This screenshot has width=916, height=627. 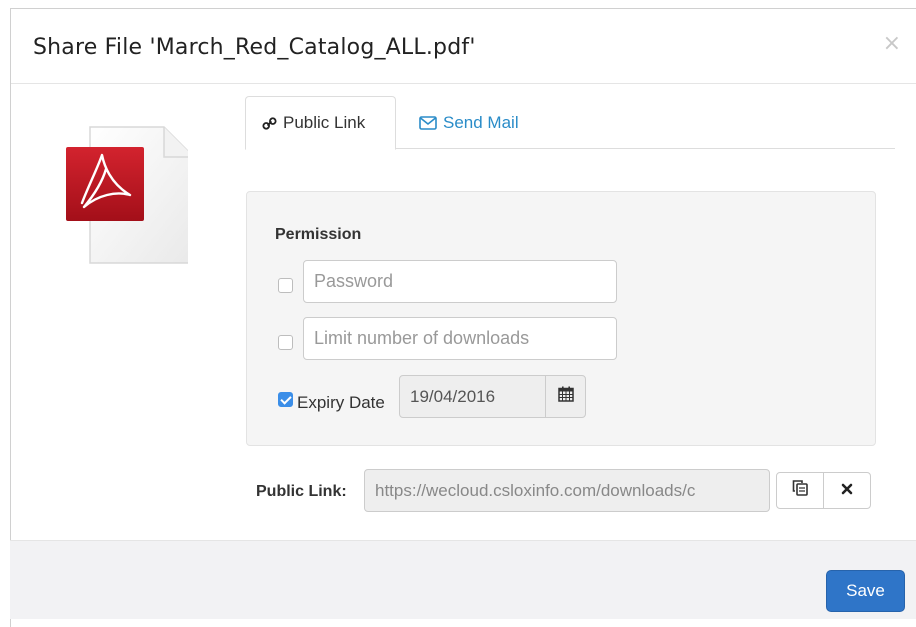 What do you see at coordinates (123, 195) in the screenshot?
I see `pdf-file-icon` at bounding box center [123, 195].